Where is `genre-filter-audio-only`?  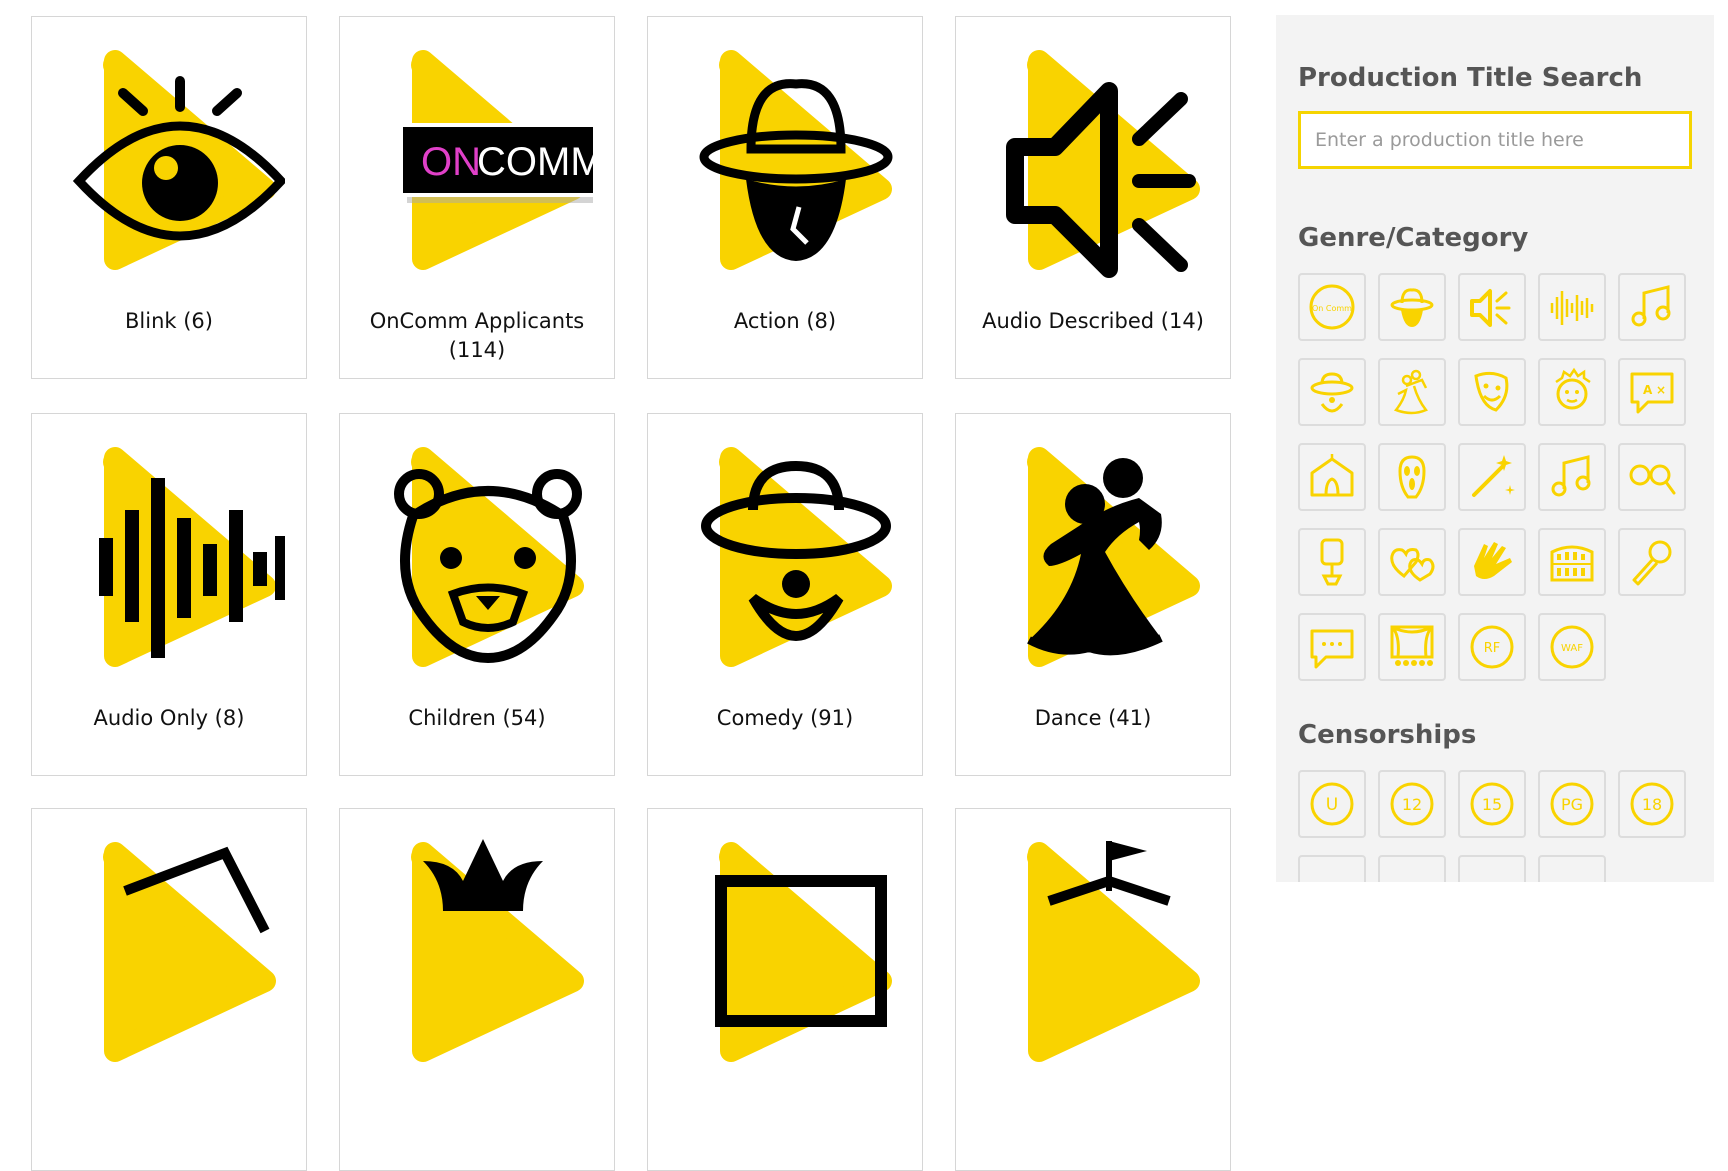
genre-filter-audio-only is located at coordinates (1572, 307).